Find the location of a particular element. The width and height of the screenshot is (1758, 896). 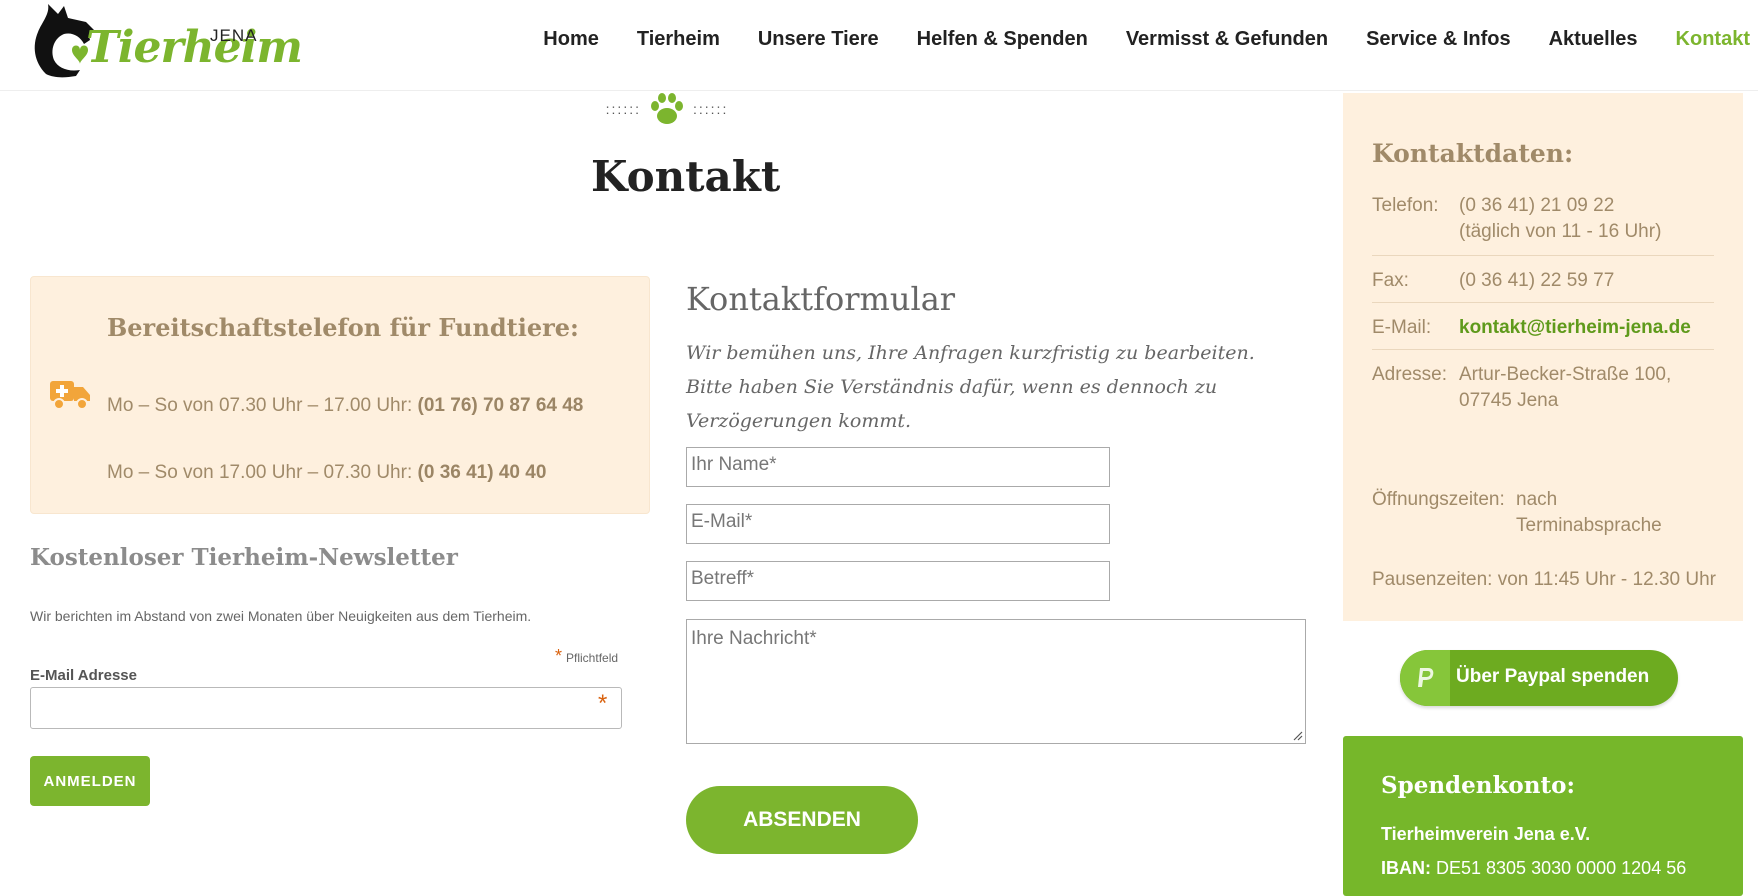

contact-details-title: Kontaktdaten: is located at coordinates (1473, 153).